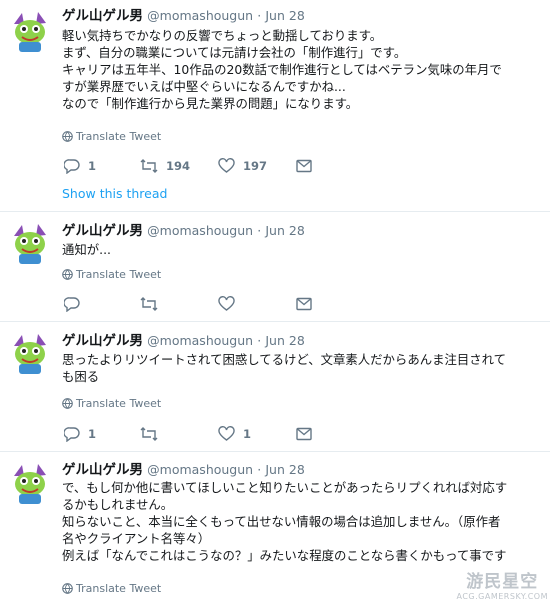 The image size is (550, 603). Describe the element at coordinates (304, 368) in the screenshot. I see `tweet-text: 思ったよりリツイートされて困惑してるけど、文章素人だからあんま注目されて も困る` at that location.